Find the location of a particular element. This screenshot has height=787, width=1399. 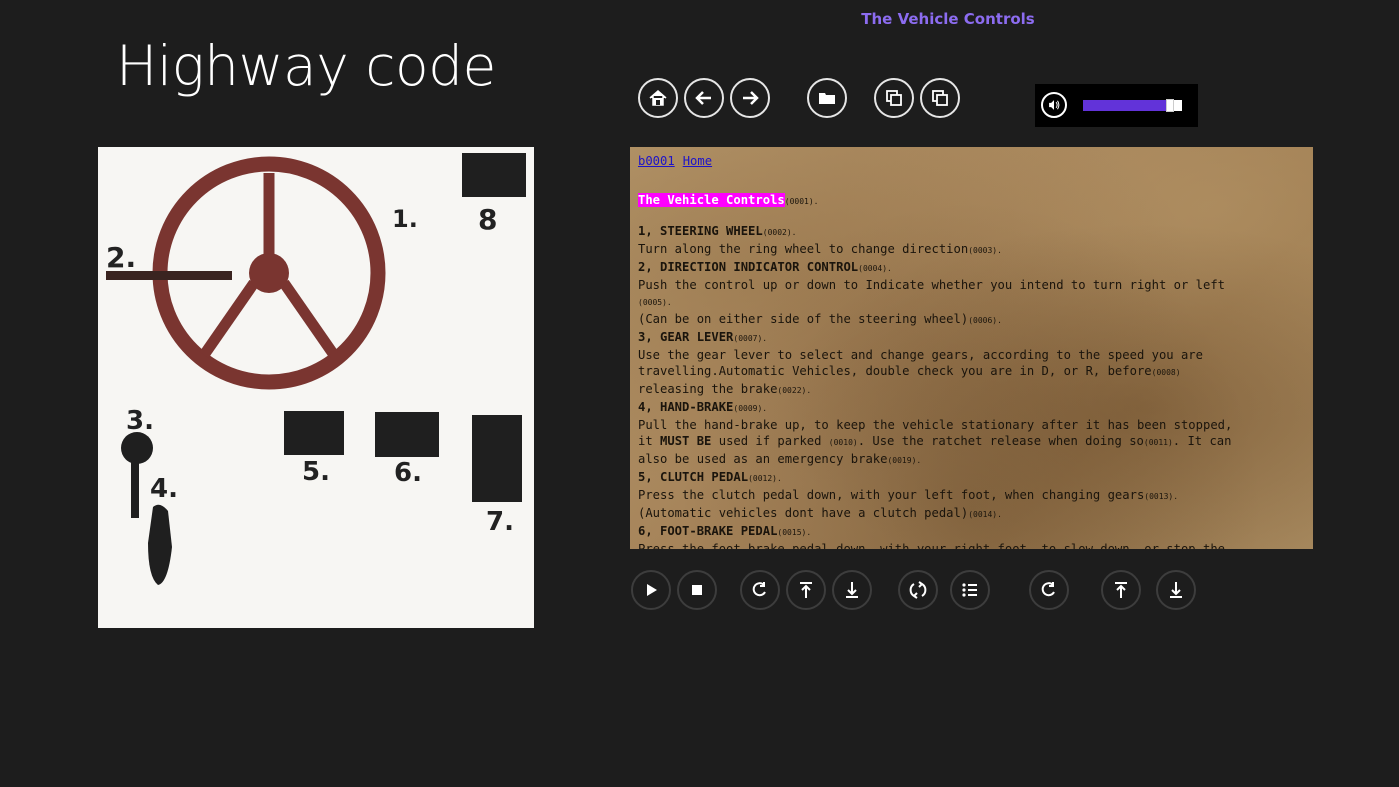

label-5: 5. is located at coordinates (316, 472).